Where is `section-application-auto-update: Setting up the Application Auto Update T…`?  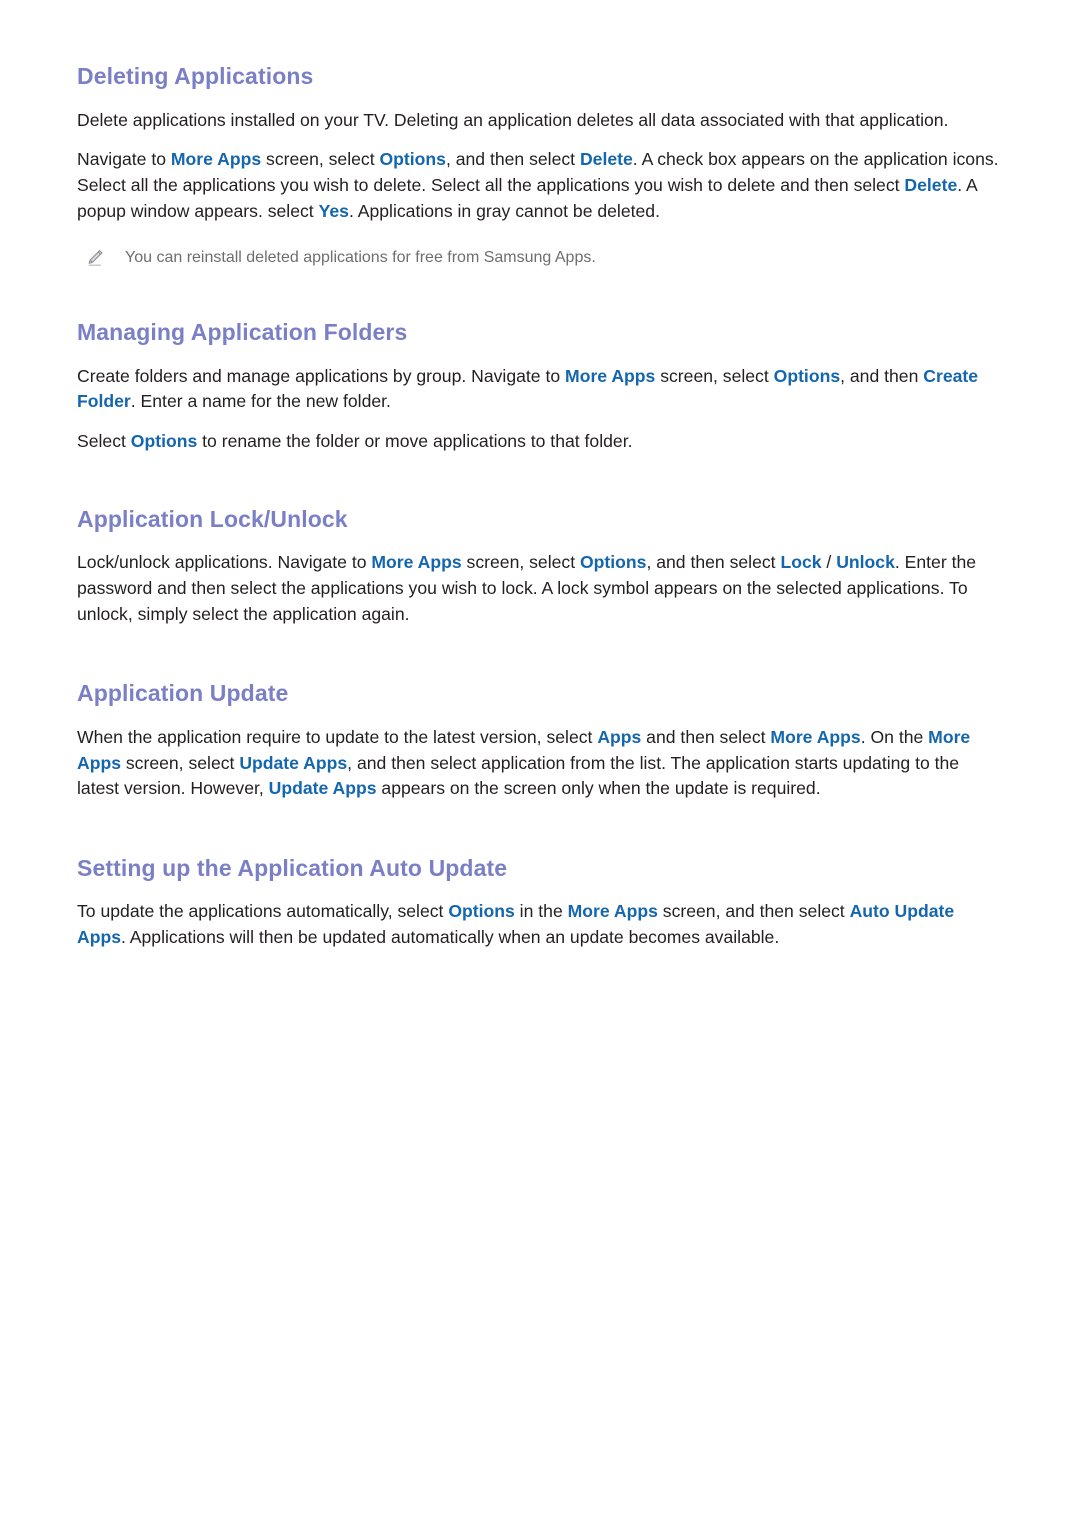
section-application-auto-update: Setting up the Application Auto Update T… is located at coordinates (541, 902).